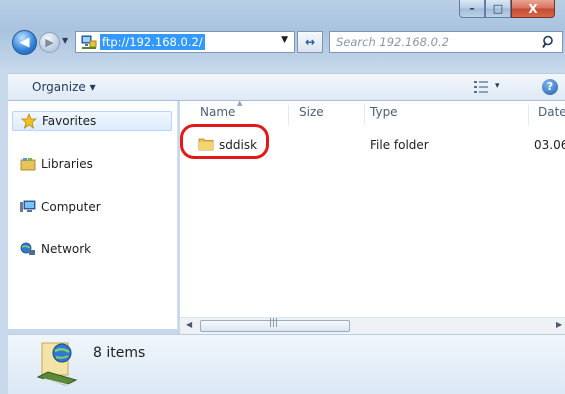  What do you see at coordinates (559, 324) in the screenshot?
I see `scroll-right-icon: ▶` at bounding box center [559, 324].